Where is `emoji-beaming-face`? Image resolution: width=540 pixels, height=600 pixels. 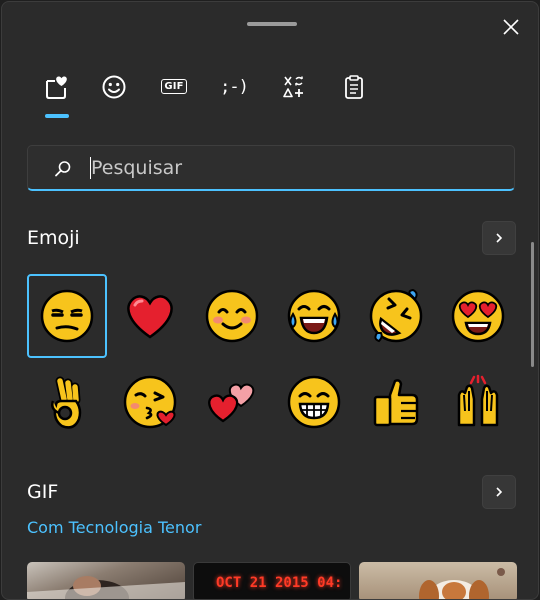
emoji-beaming-face is located at coordinates (314, 402).